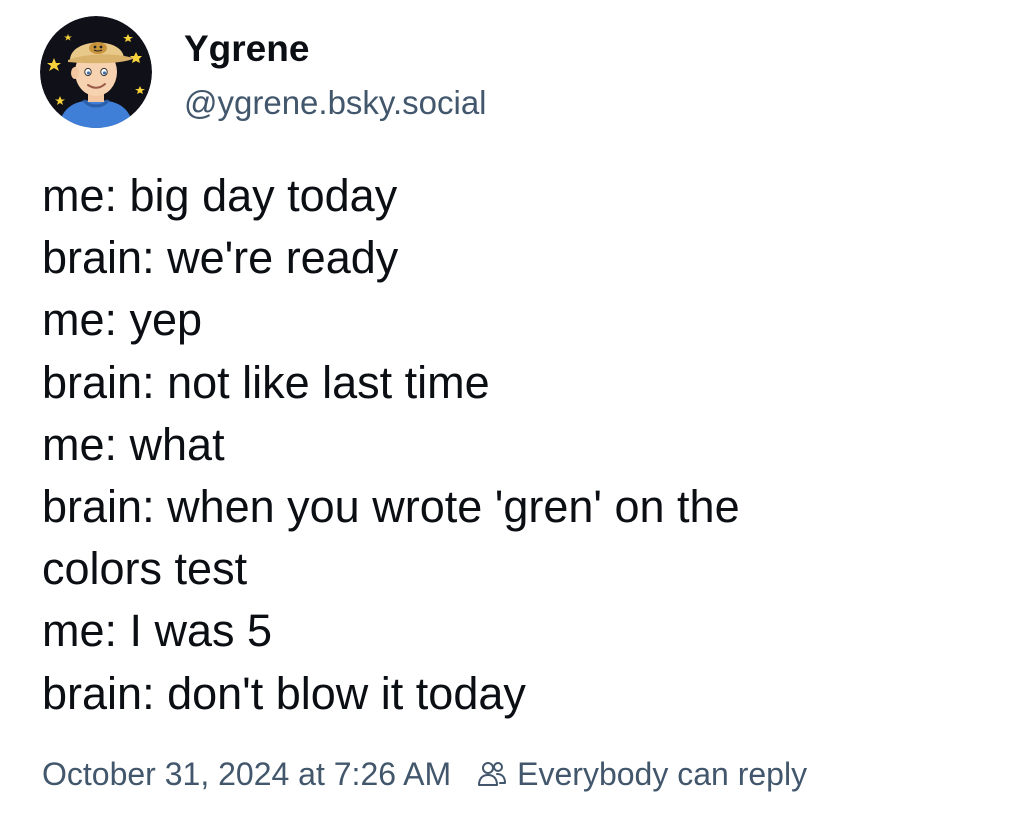 This screenshot has height=817, width=1024. I want to click on cartoon-avatar-icon, so click(96, 72).